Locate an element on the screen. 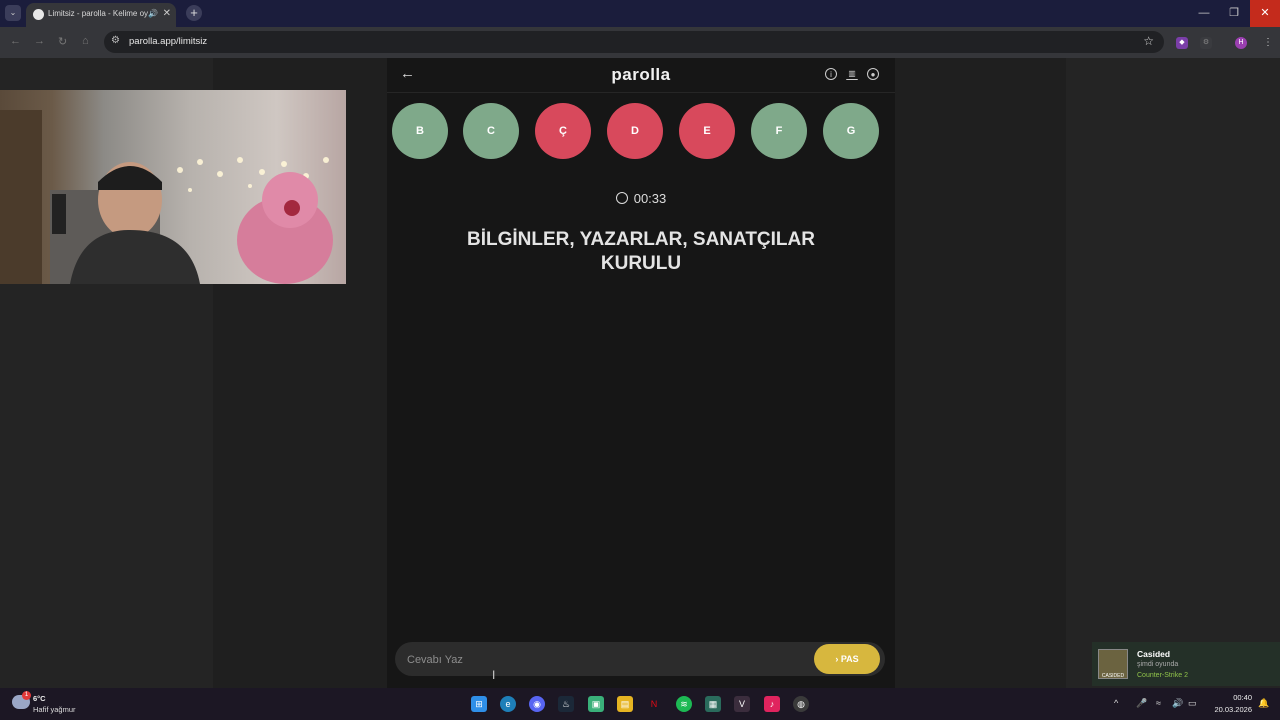  answer-bar: › PAS is located at coordinates (640, 660).